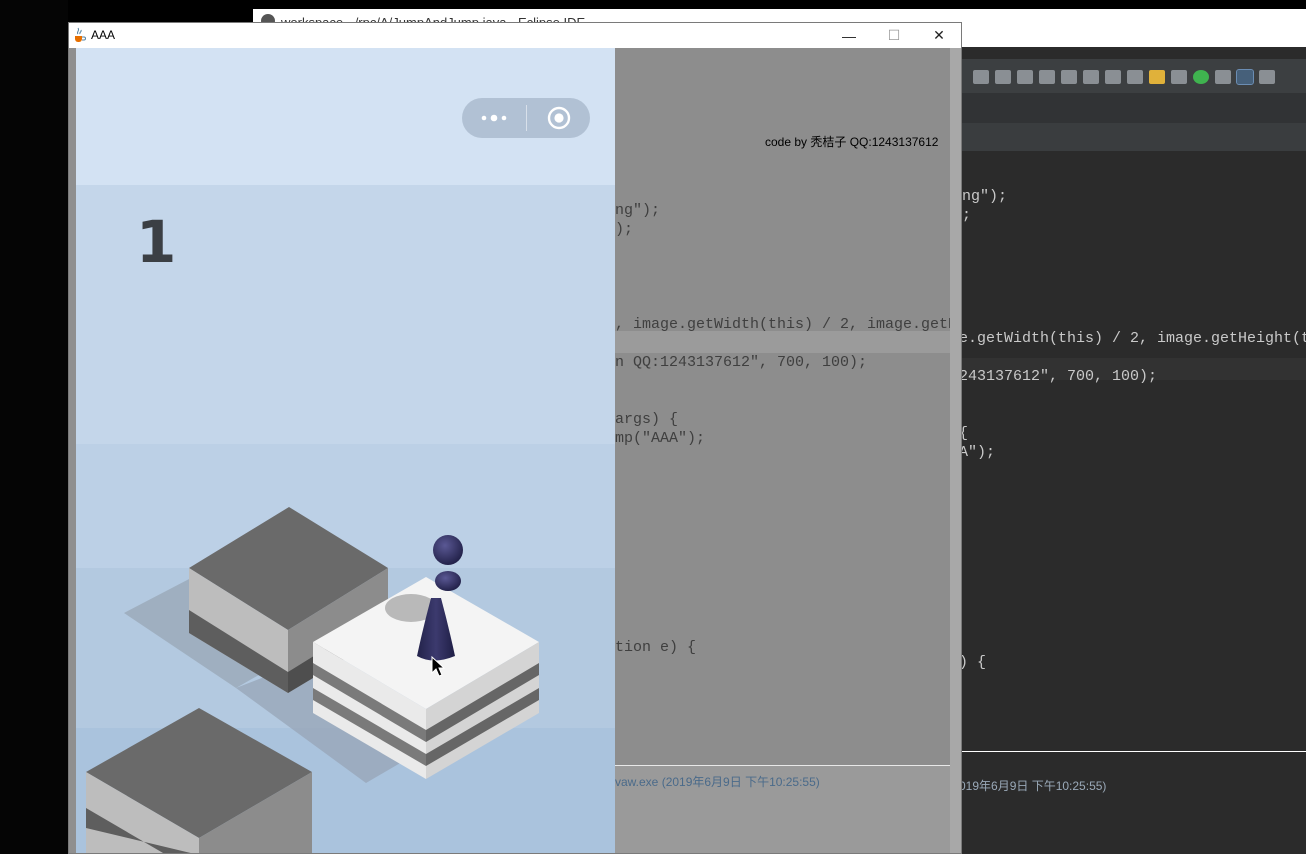 Image resolution: width=1306 pixels, height=854 pixels. What do you see at coordinates (1179, 77) in the screenshot?
I see `link-icon` at bounding box center [1179, 77].